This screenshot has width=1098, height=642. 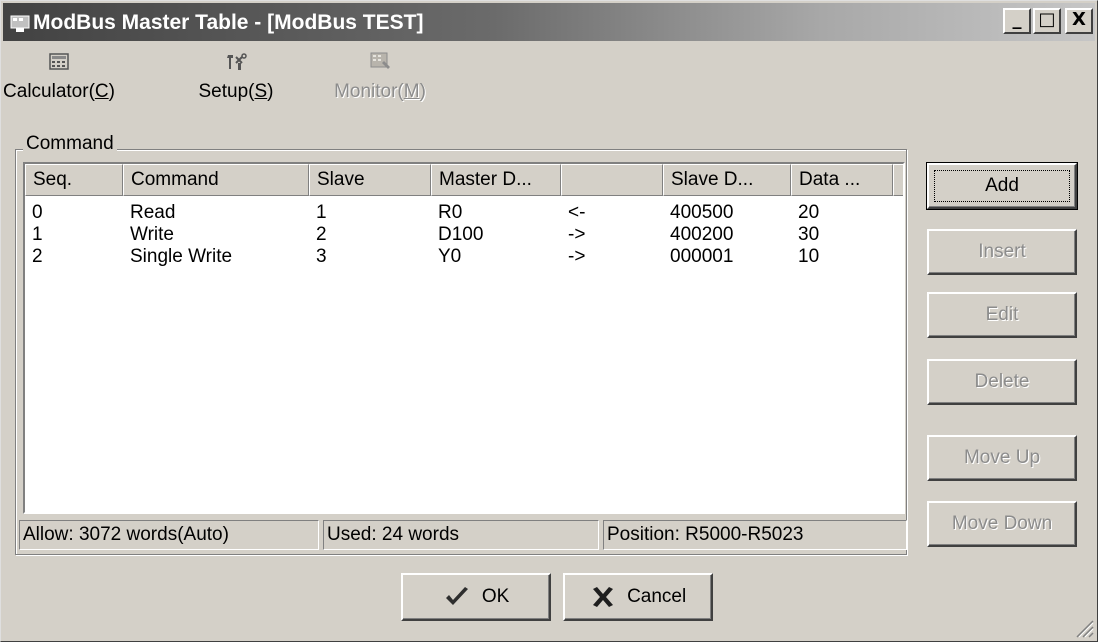 I want to click on delete-label: Delete, so click(x=1002, y=381).